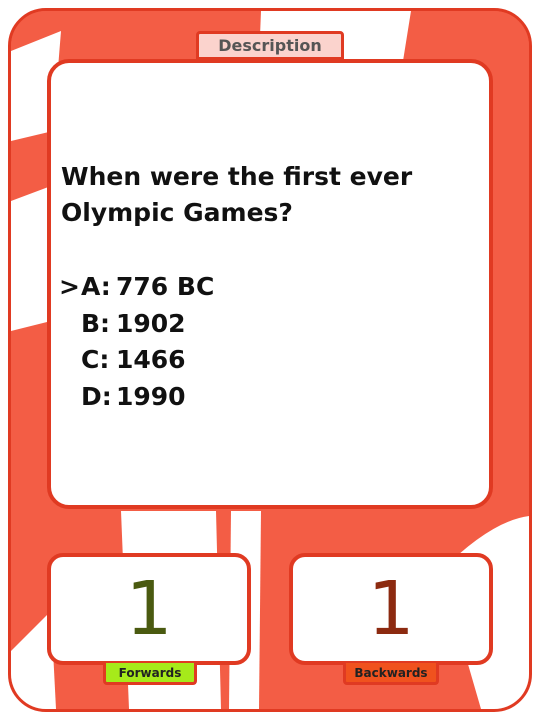 This screenshot has height=720, width=540. I want to click on answer-text: 1466, so click(151, 359).